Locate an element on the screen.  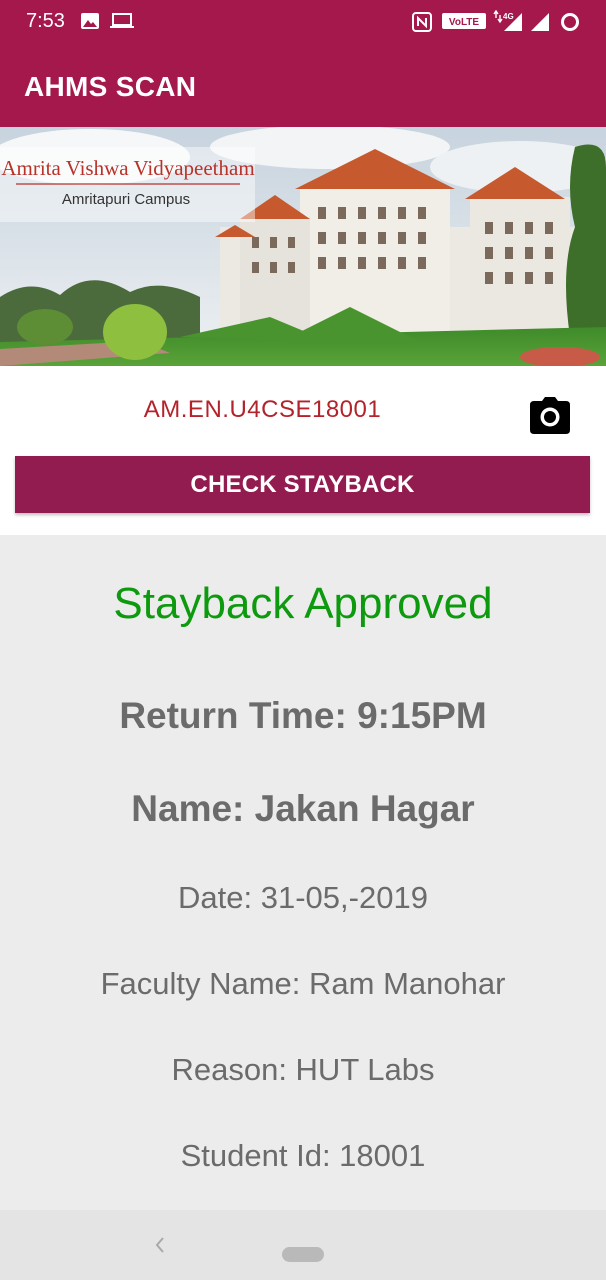
status-time: 7:53 is located at coordinates (45, 21).